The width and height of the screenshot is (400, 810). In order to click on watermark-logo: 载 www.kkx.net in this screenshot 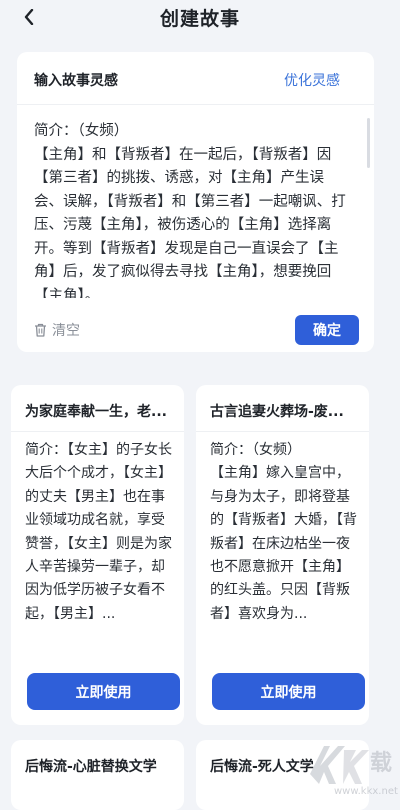, I will do `click(350, 767)`.